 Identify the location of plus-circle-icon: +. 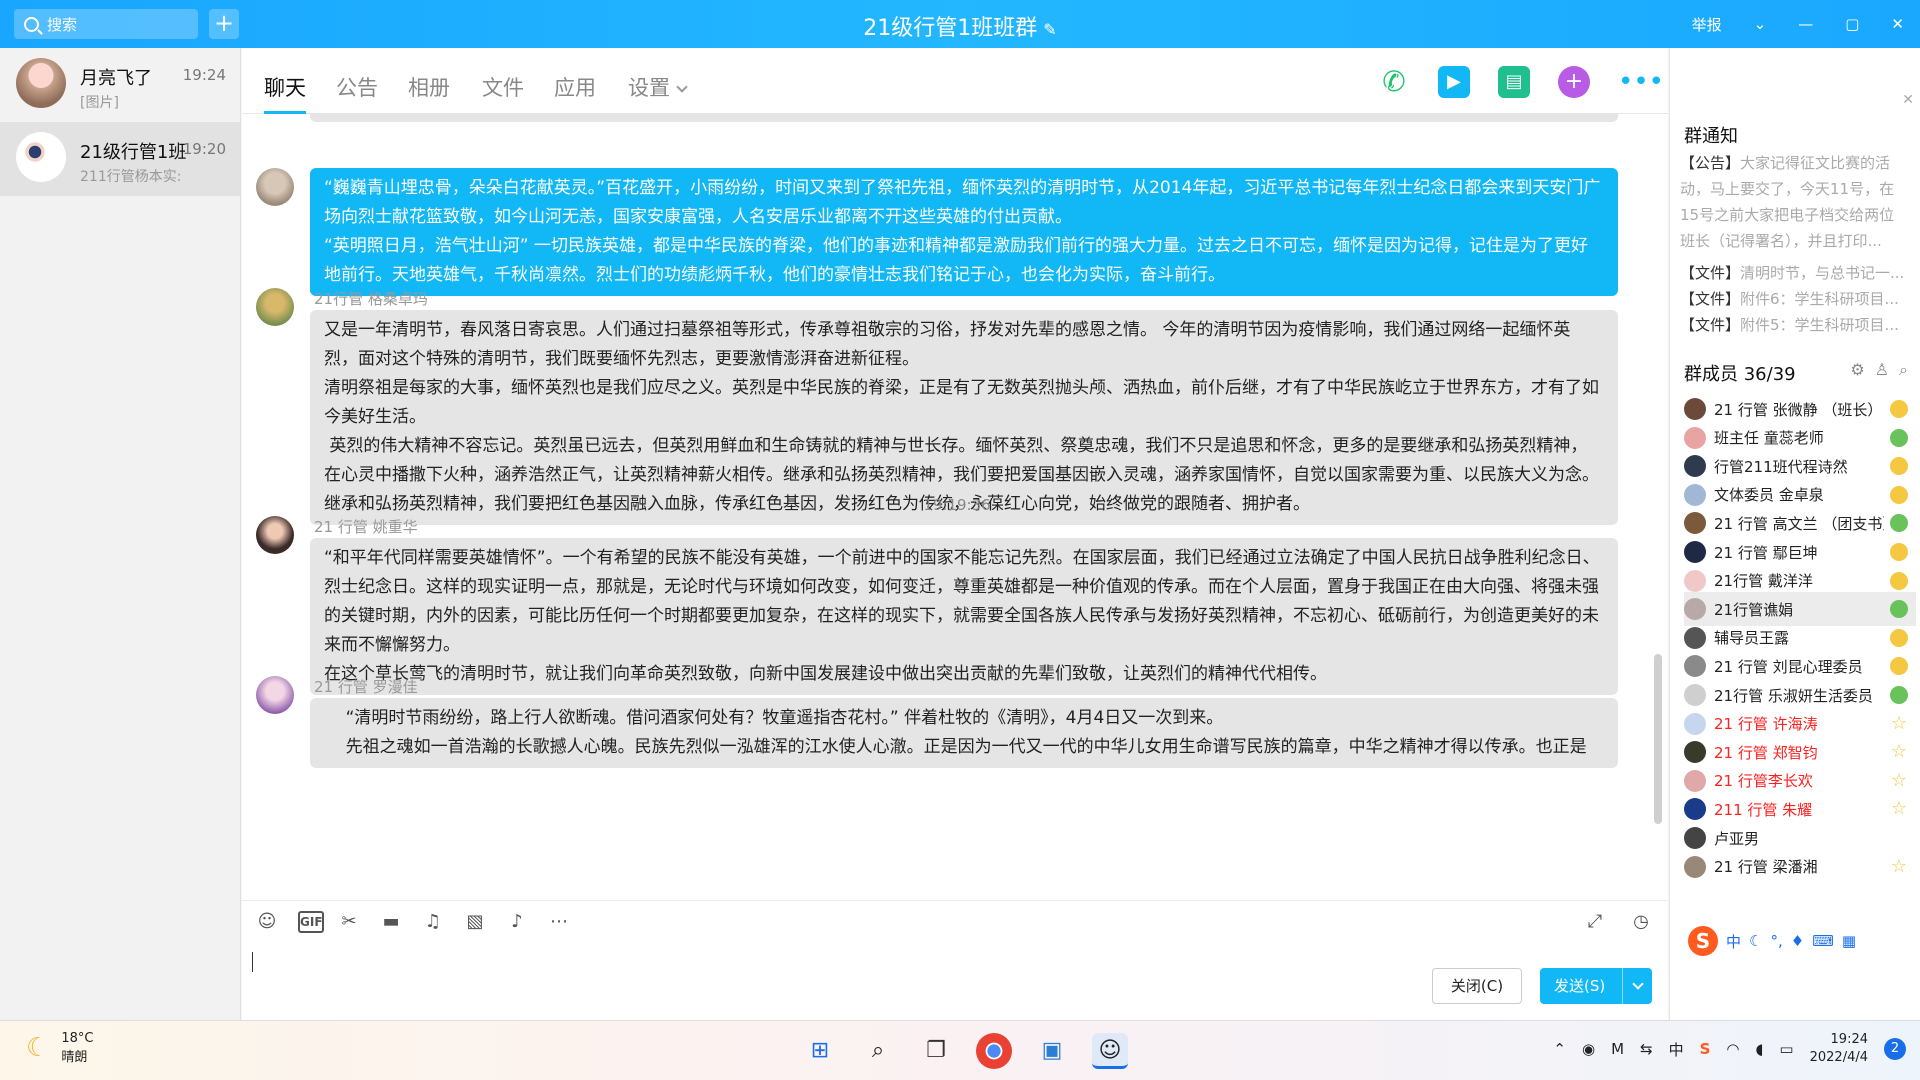
(1574, 82).